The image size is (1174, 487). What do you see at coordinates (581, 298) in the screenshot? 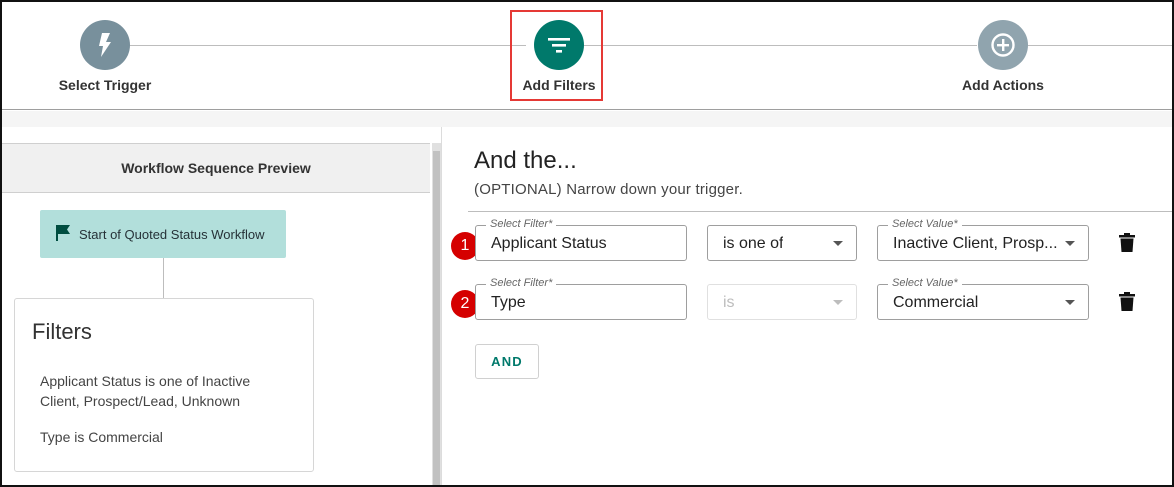
I see `select-filter-field: Select Filter* Type` at bounding box center [581, 298].